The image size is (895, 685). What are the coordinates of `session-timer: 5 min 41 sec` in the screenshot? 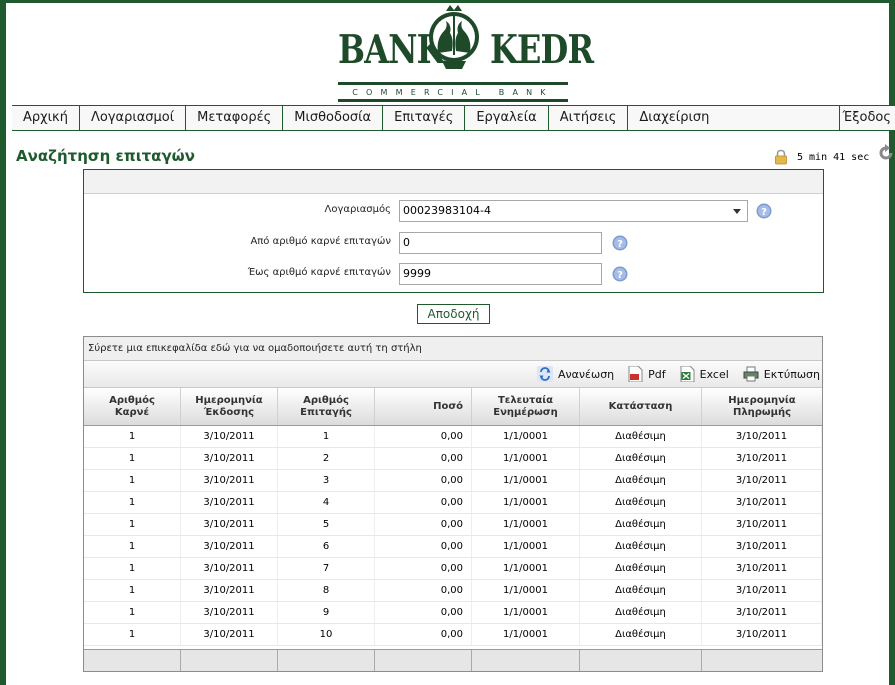 It's located at (821, 157).